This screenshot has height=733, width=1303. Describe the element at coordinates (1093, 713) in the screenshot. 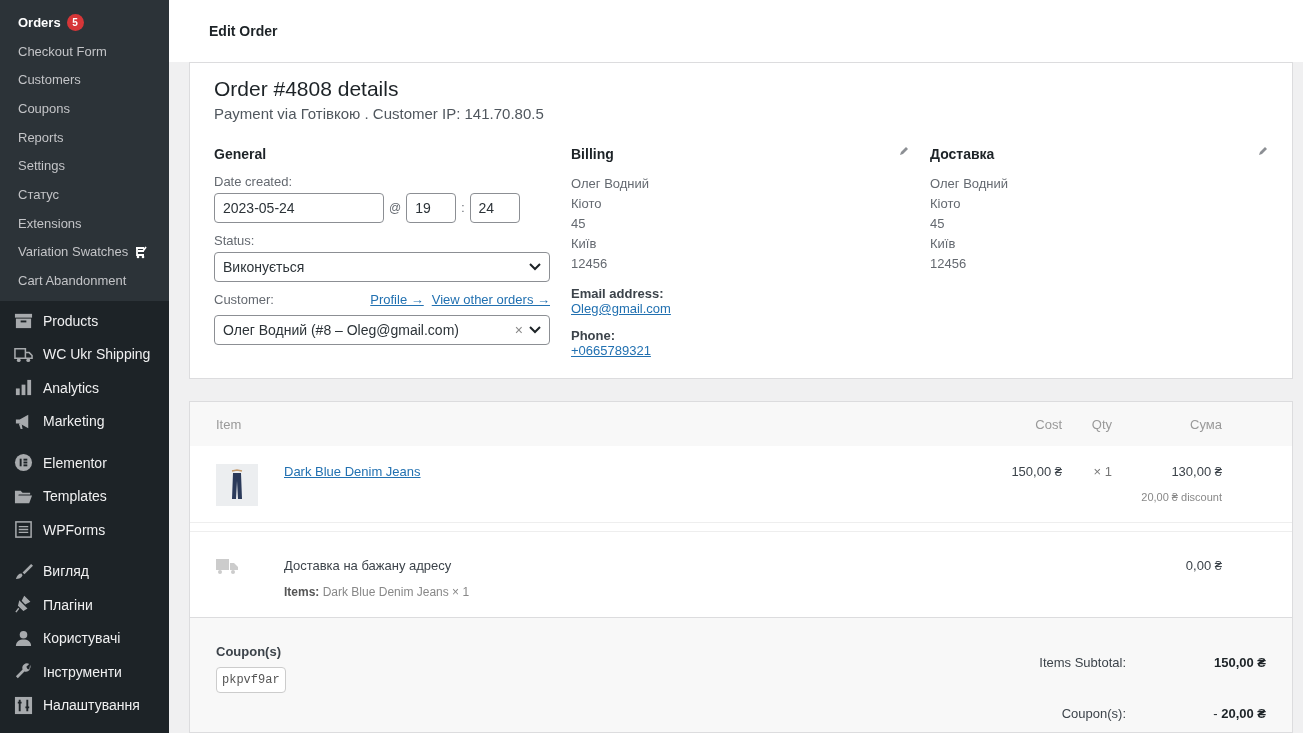

I see `total-label: Coupon(s):` at that location.